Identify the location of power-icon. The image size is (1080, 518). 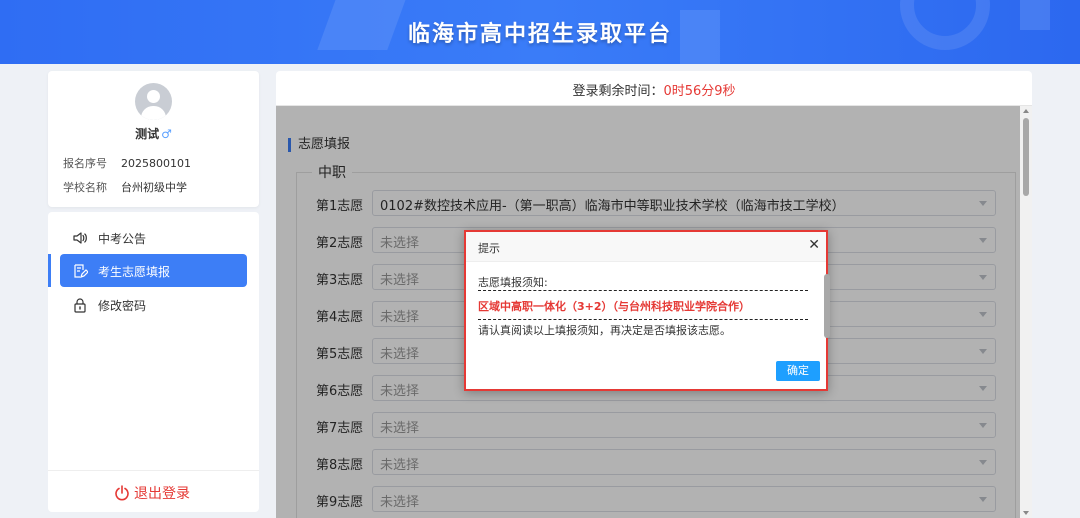
(122, 493).